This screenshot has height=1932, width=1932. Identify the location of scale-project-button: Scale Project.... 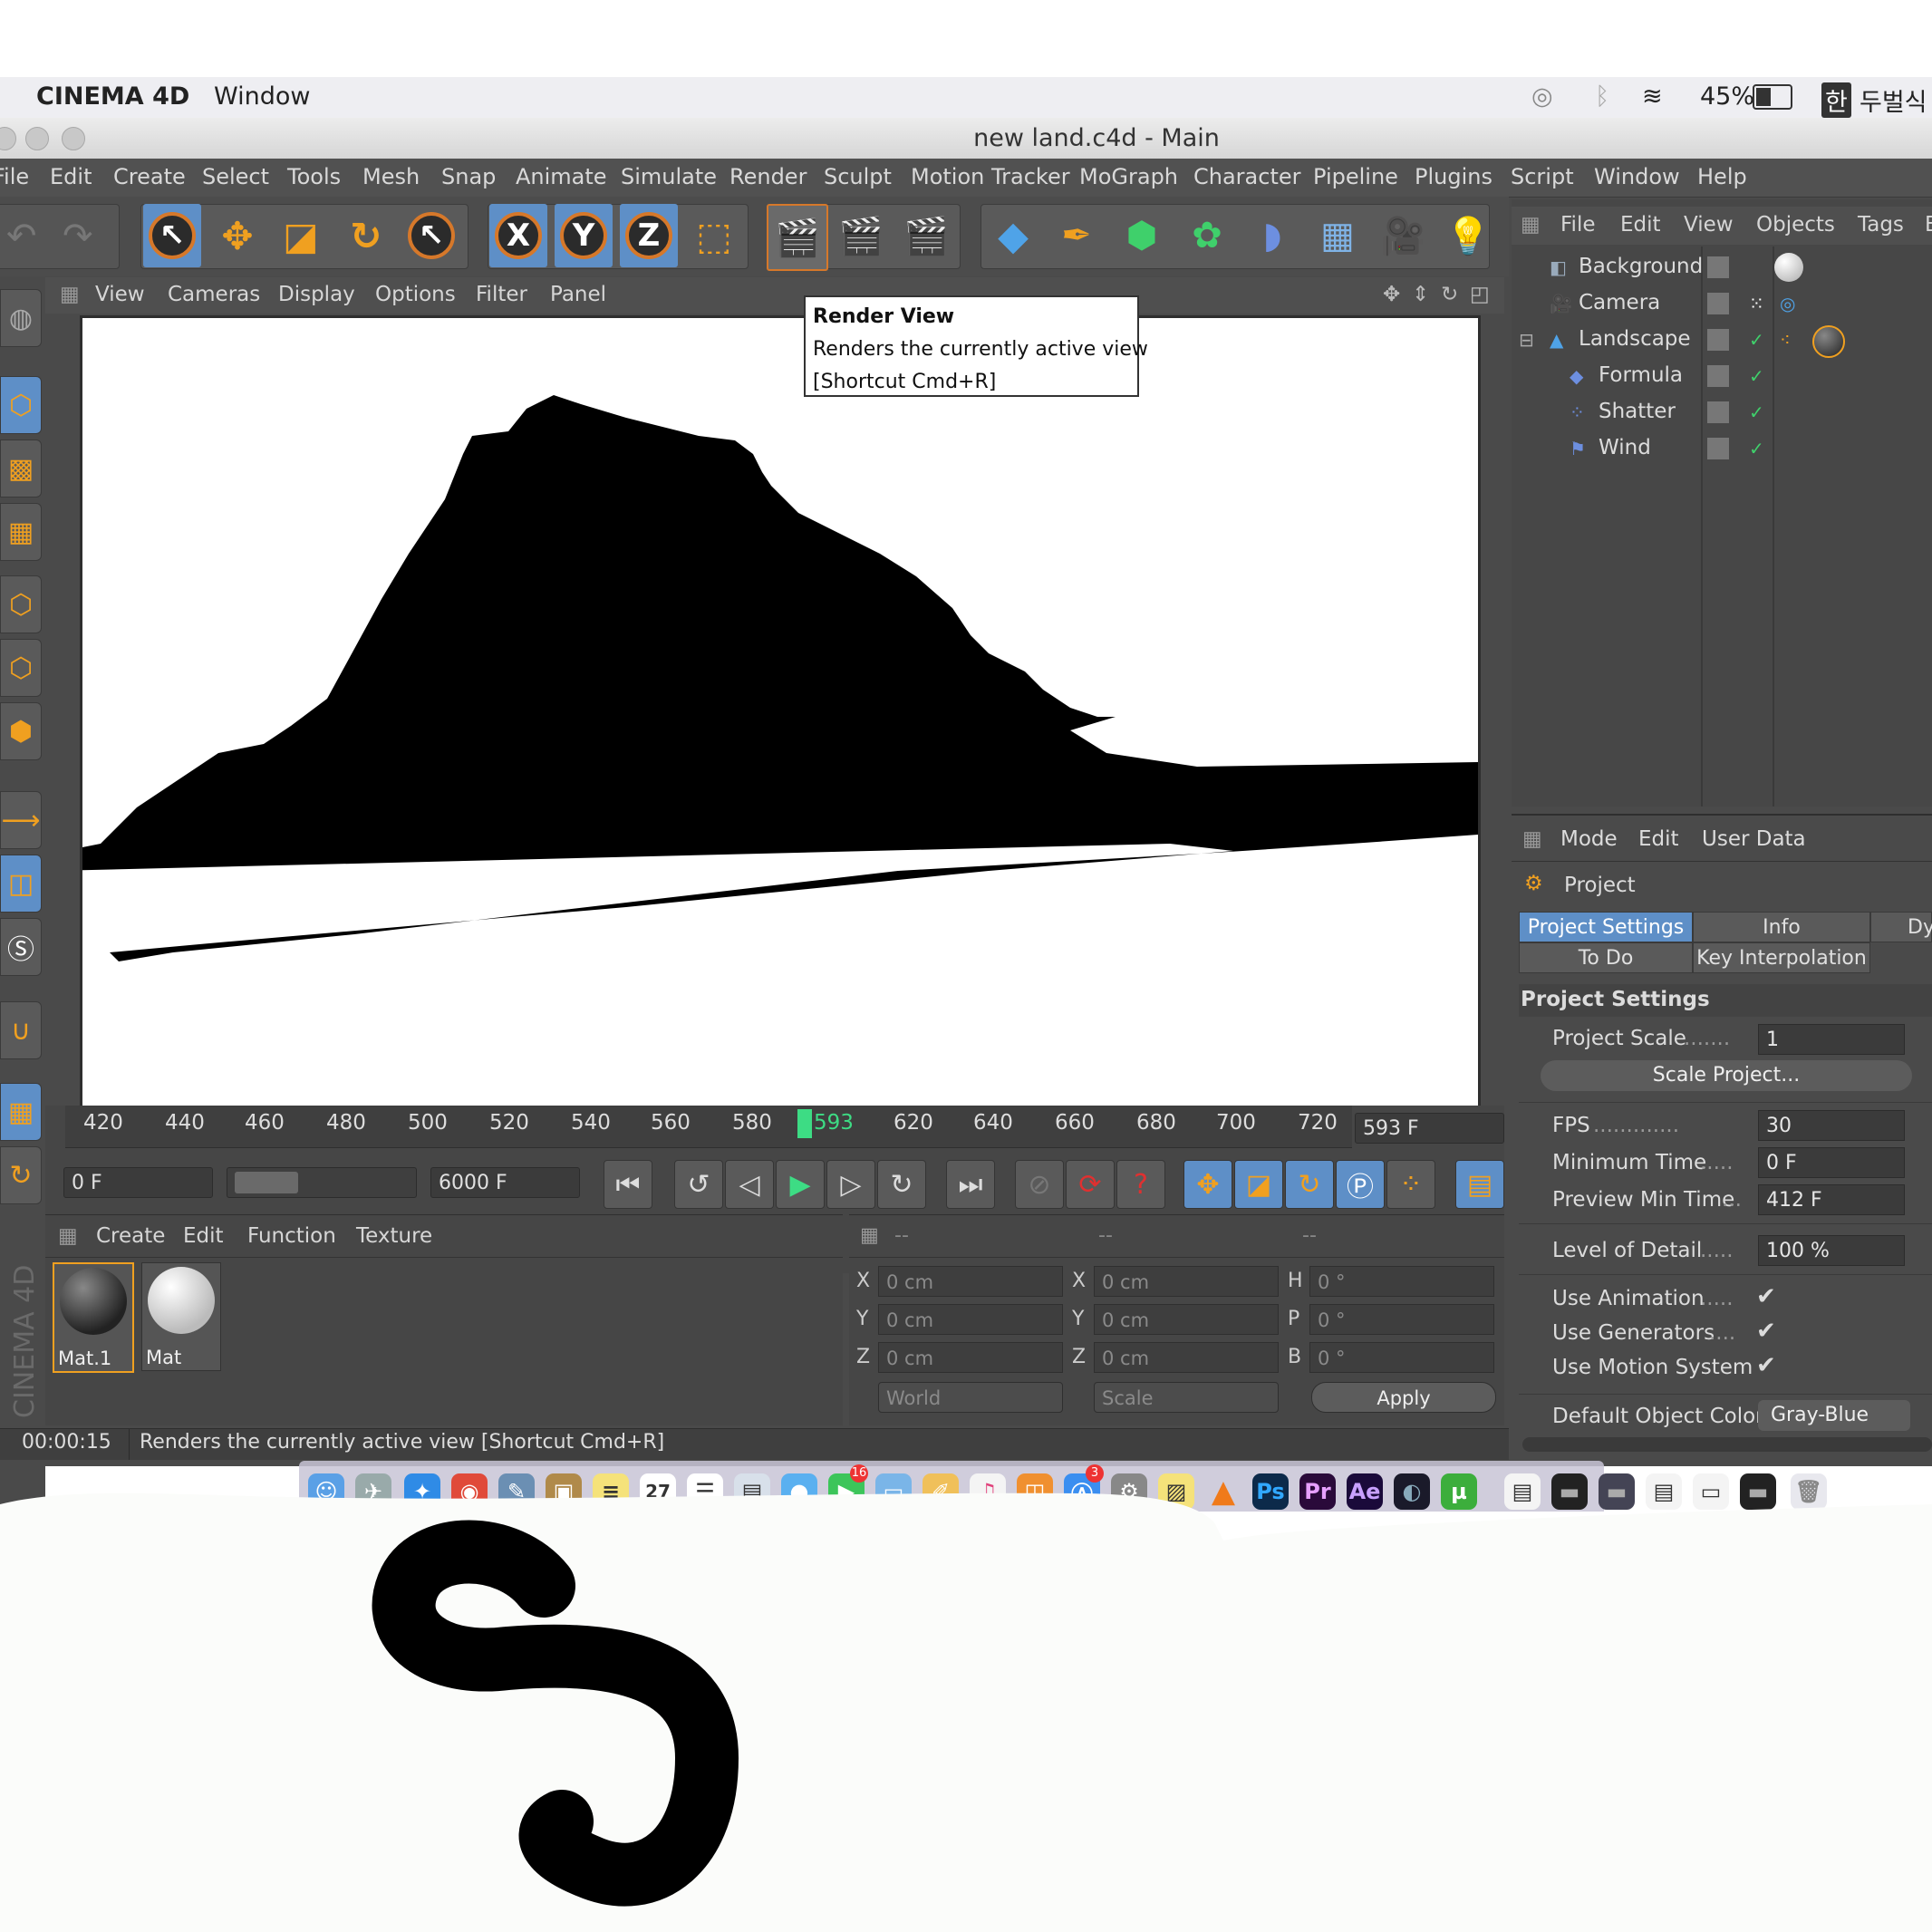
(1726, 1075).